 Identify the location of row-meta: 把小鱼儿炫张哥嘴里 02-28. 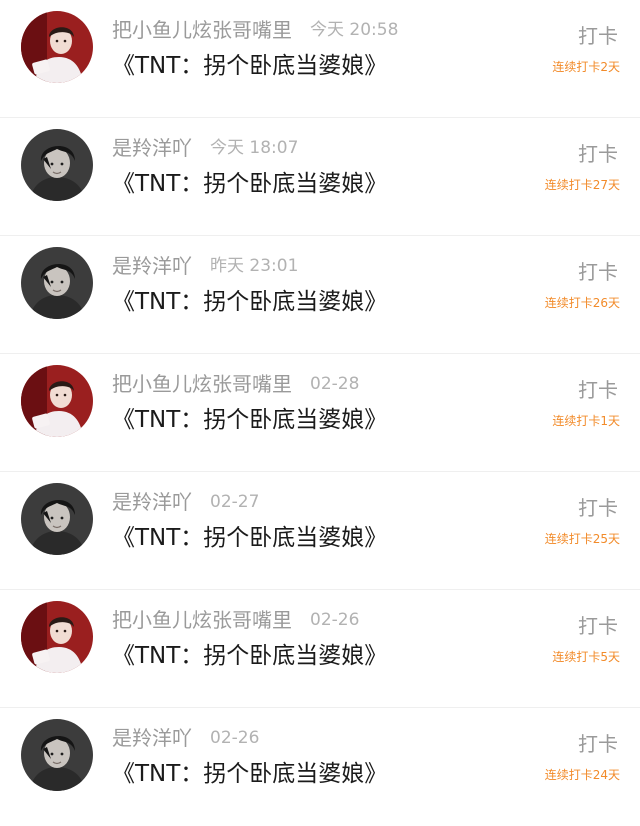
(235, 384).